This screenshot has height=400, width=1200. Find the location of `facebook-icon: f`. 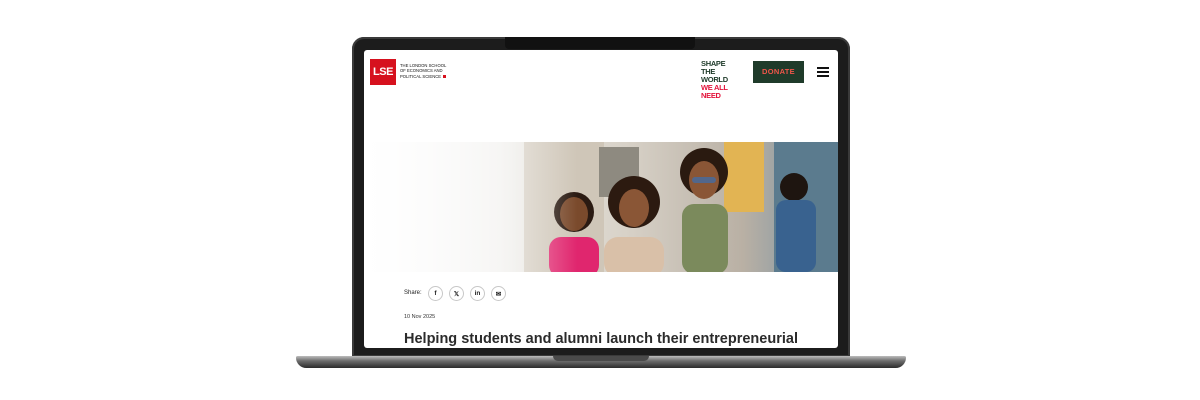

facebook-icon: f is located at coordinates (435, 293).